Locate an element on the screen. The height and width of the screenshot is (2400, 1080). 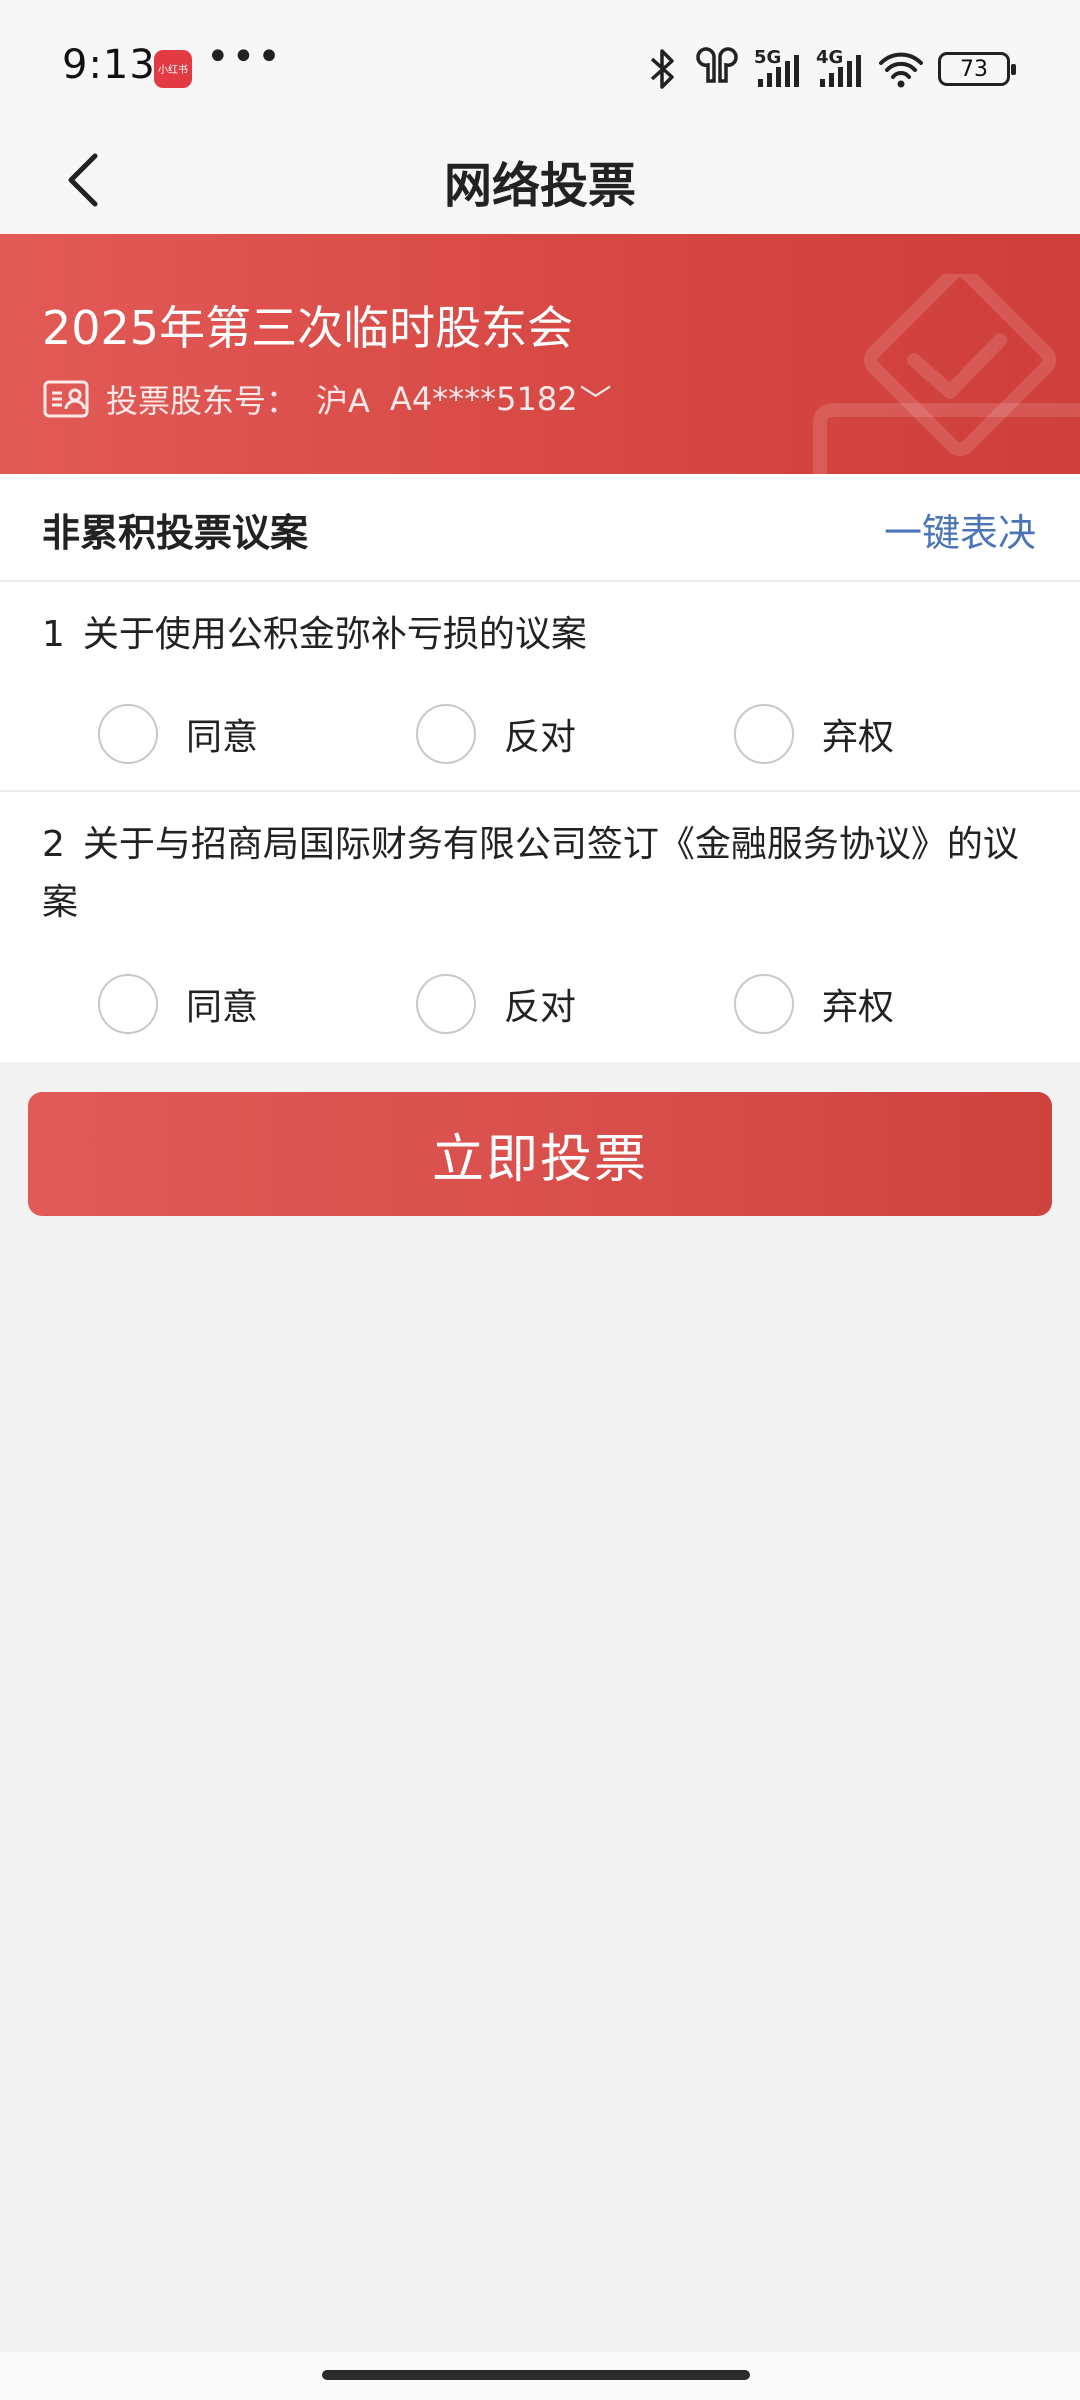
battery-icon: 73 is located at coordinates (977, 69).